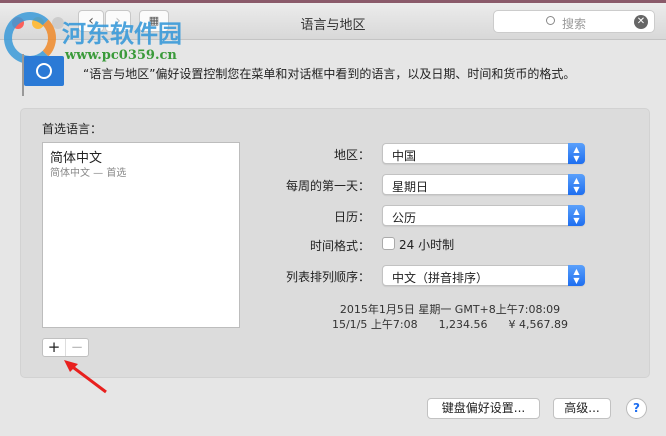 The image size is (666, 436). I want to click on language-list: 简体中文 简体中文 — 首选, so click(141, 235).